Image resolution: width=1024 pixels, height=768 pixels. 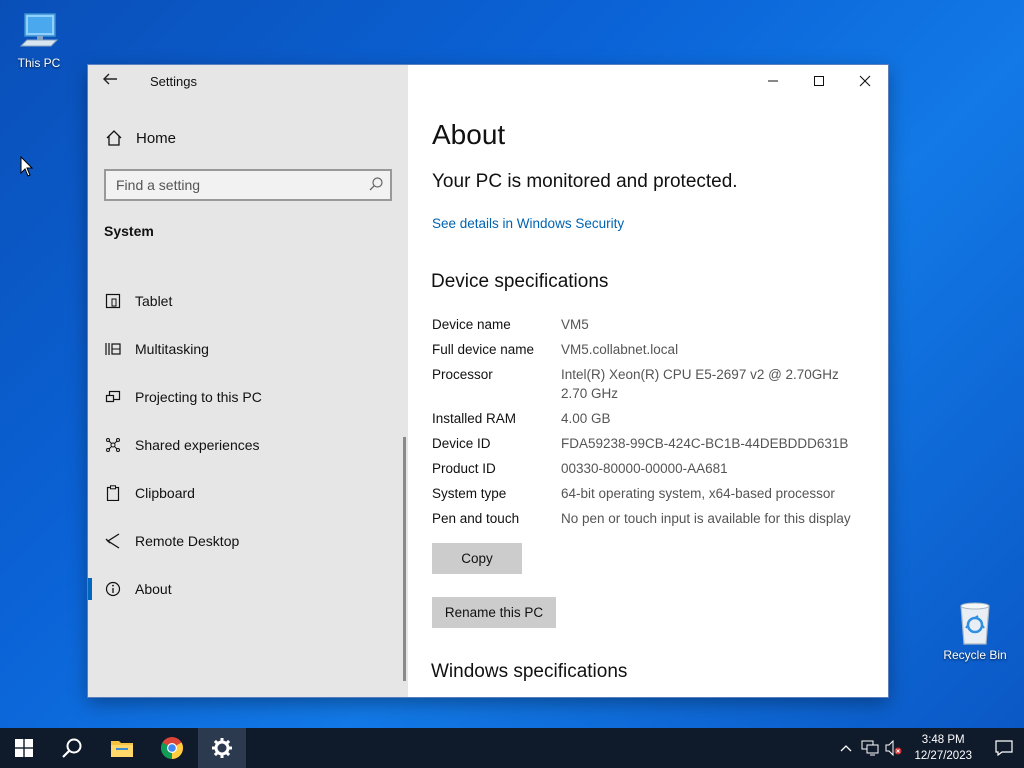 I want to click on settings-taskbar-button, so click(x=222, y=748).